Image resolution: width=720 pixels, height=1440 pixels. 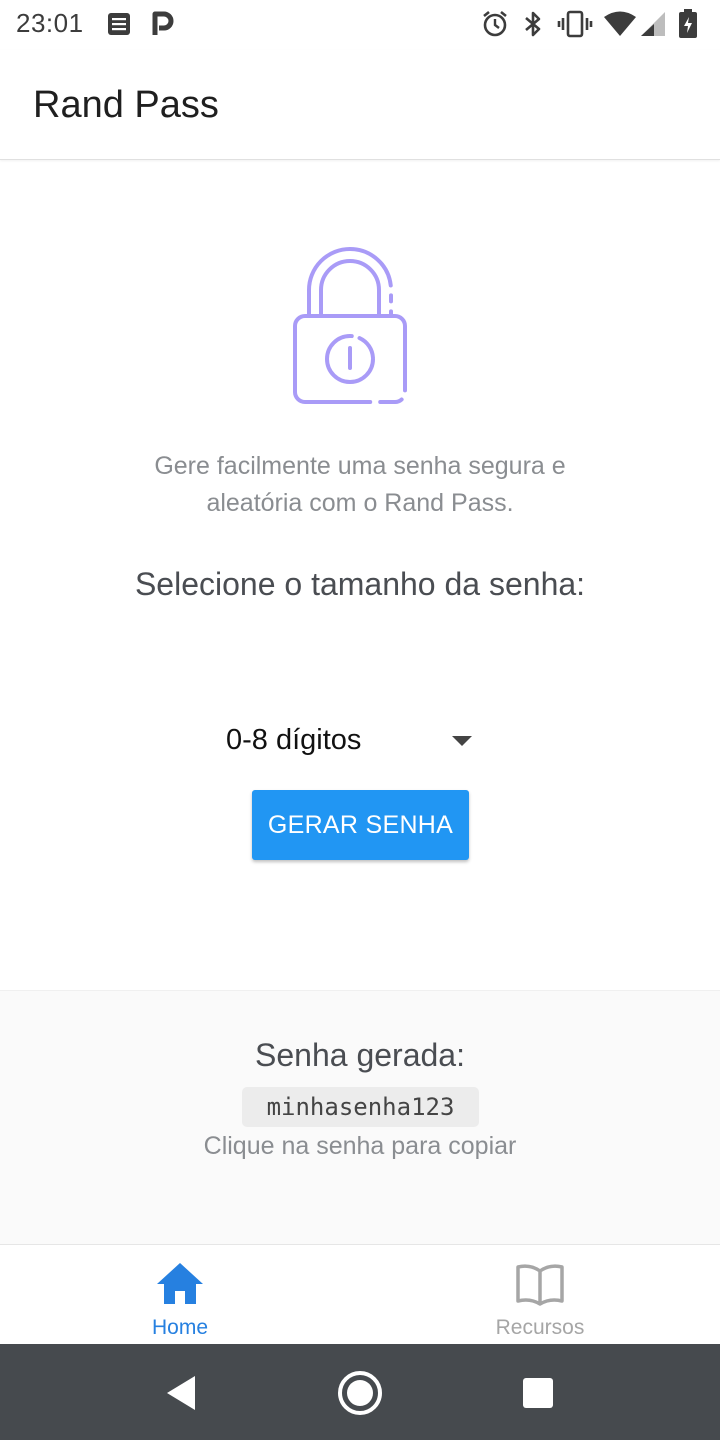 I want to click on tab-home: Home, so click(x=180, y=1295).